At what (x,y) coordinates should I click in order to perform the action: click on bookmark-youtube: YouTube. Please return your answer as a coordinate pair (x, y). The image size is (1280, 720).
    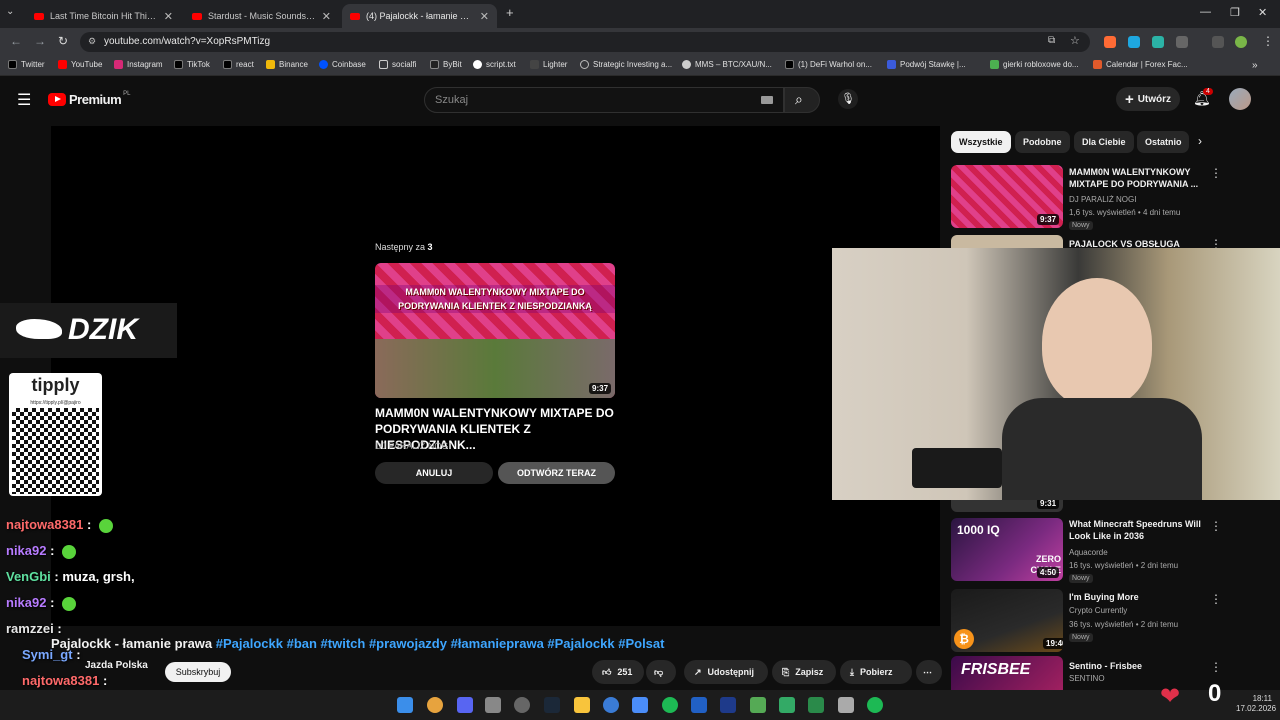
    Looking at the image, I should click on (80, 64).